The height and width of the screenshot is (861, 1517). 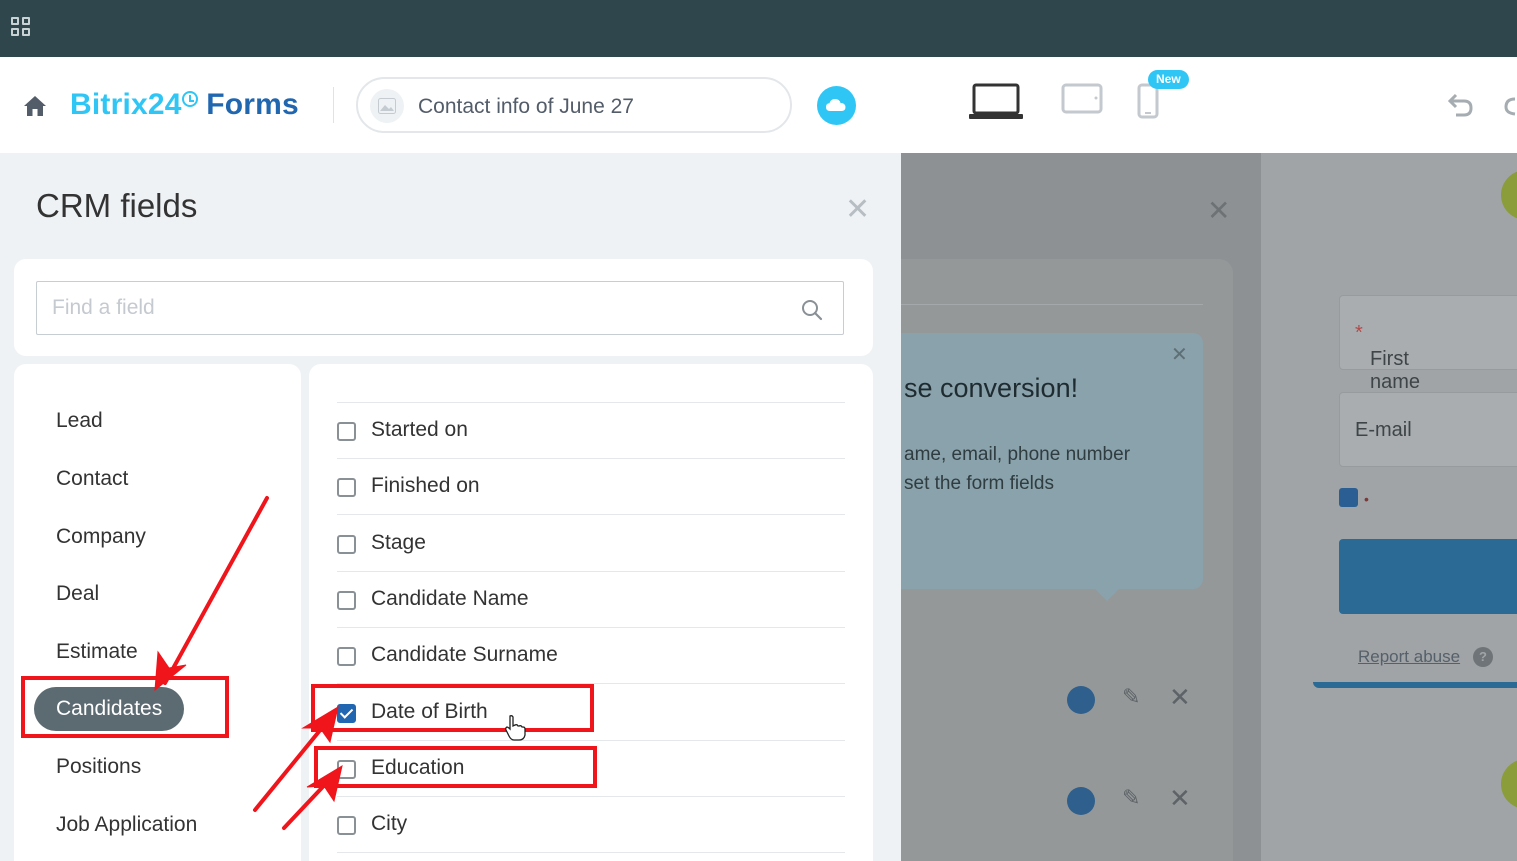 I want to click on image-icon, so click(x=387, y=106).